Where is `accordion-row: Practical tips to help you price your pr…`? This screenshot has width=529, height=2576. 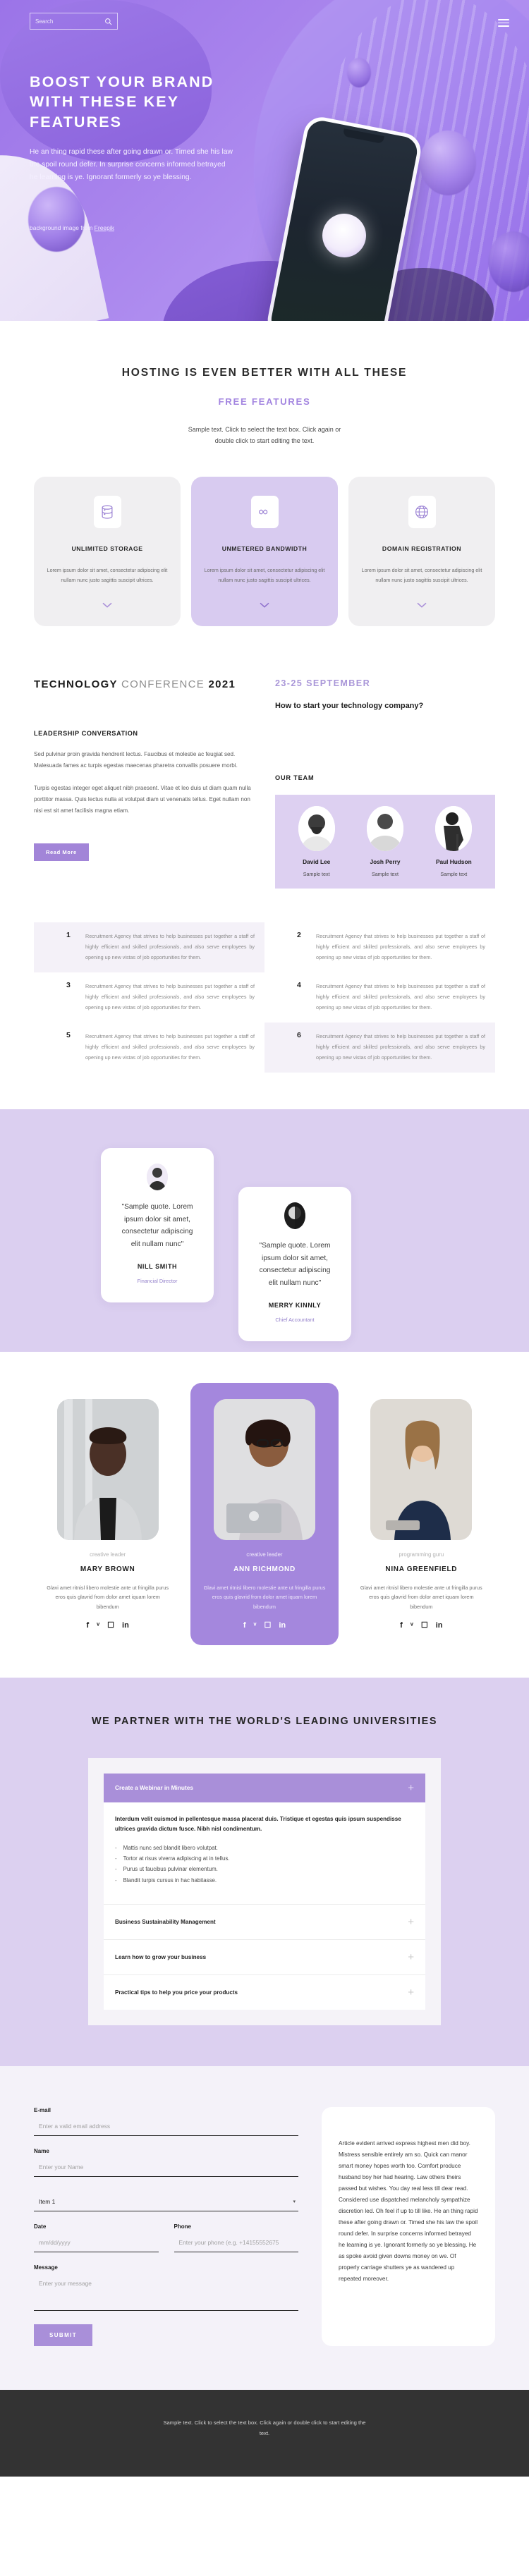
accordion-row: Practical tips to help you price your pr… is located at coordinates (264, 1992).